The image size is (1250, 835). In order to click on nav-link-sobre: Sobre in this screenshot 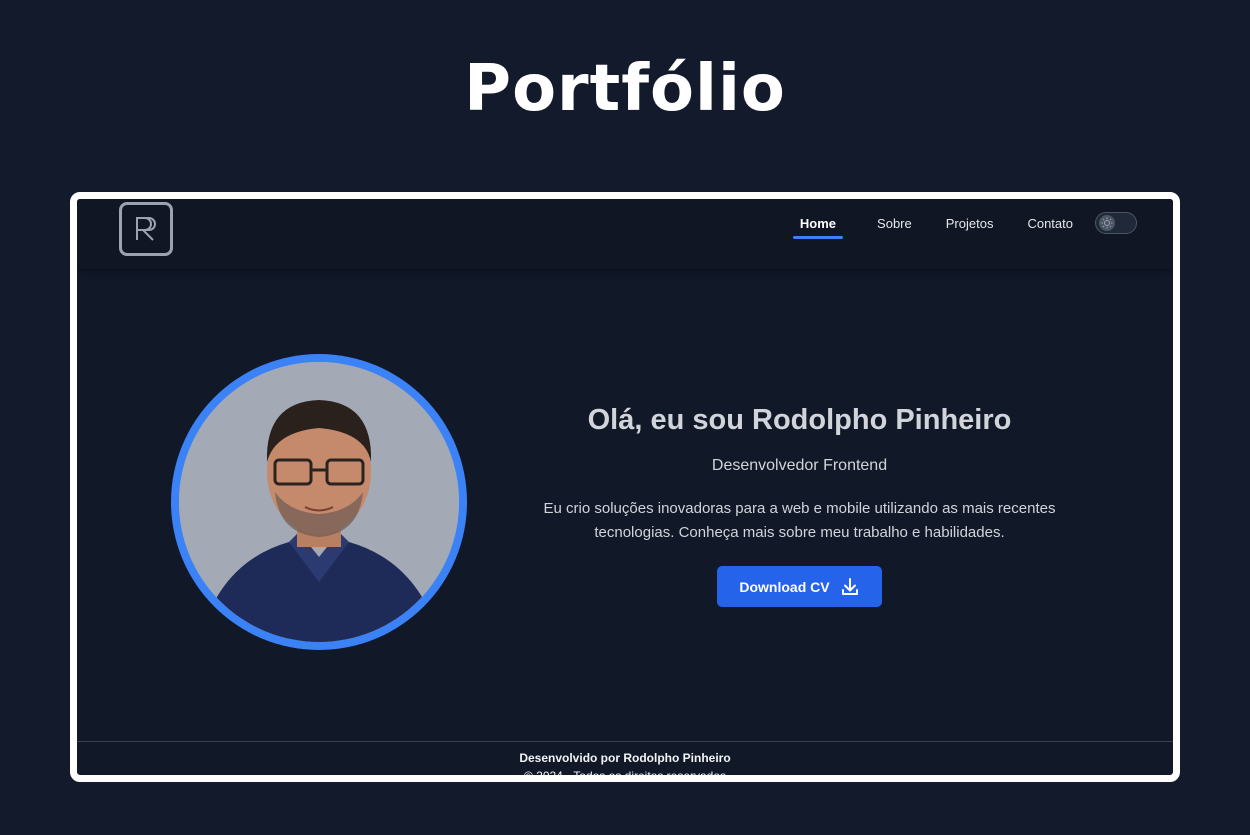, I will do `click(894, 227)`.